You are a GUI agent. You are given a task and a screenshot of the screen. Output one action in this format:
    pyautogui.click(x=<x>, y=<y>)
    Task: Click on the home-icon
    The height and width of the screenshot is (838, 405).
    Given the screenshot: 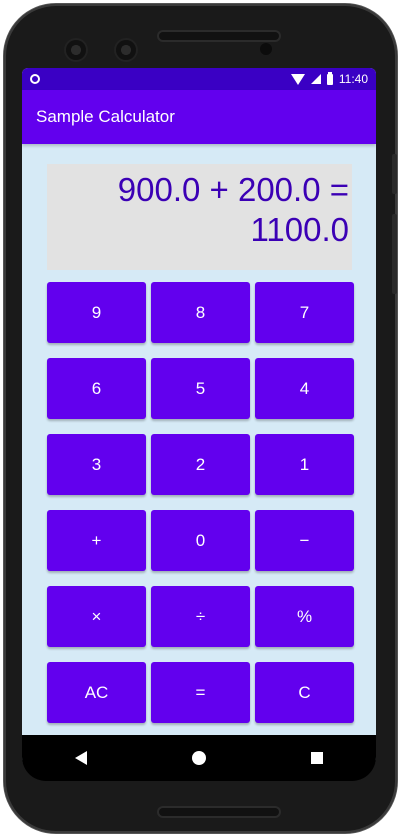 What is the action you would take?
    pyautogui.click(x=198, y=758)
    